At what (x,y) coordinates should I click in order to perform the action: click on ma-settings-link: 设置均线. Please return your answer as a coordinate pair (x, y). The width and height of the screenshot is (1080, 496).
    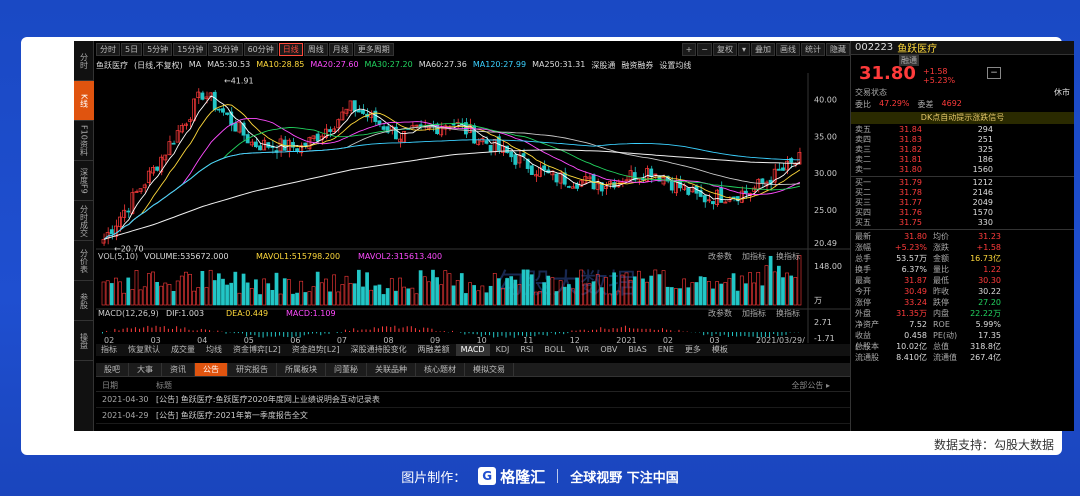
    Looking at the image, I should click on (675, 66).